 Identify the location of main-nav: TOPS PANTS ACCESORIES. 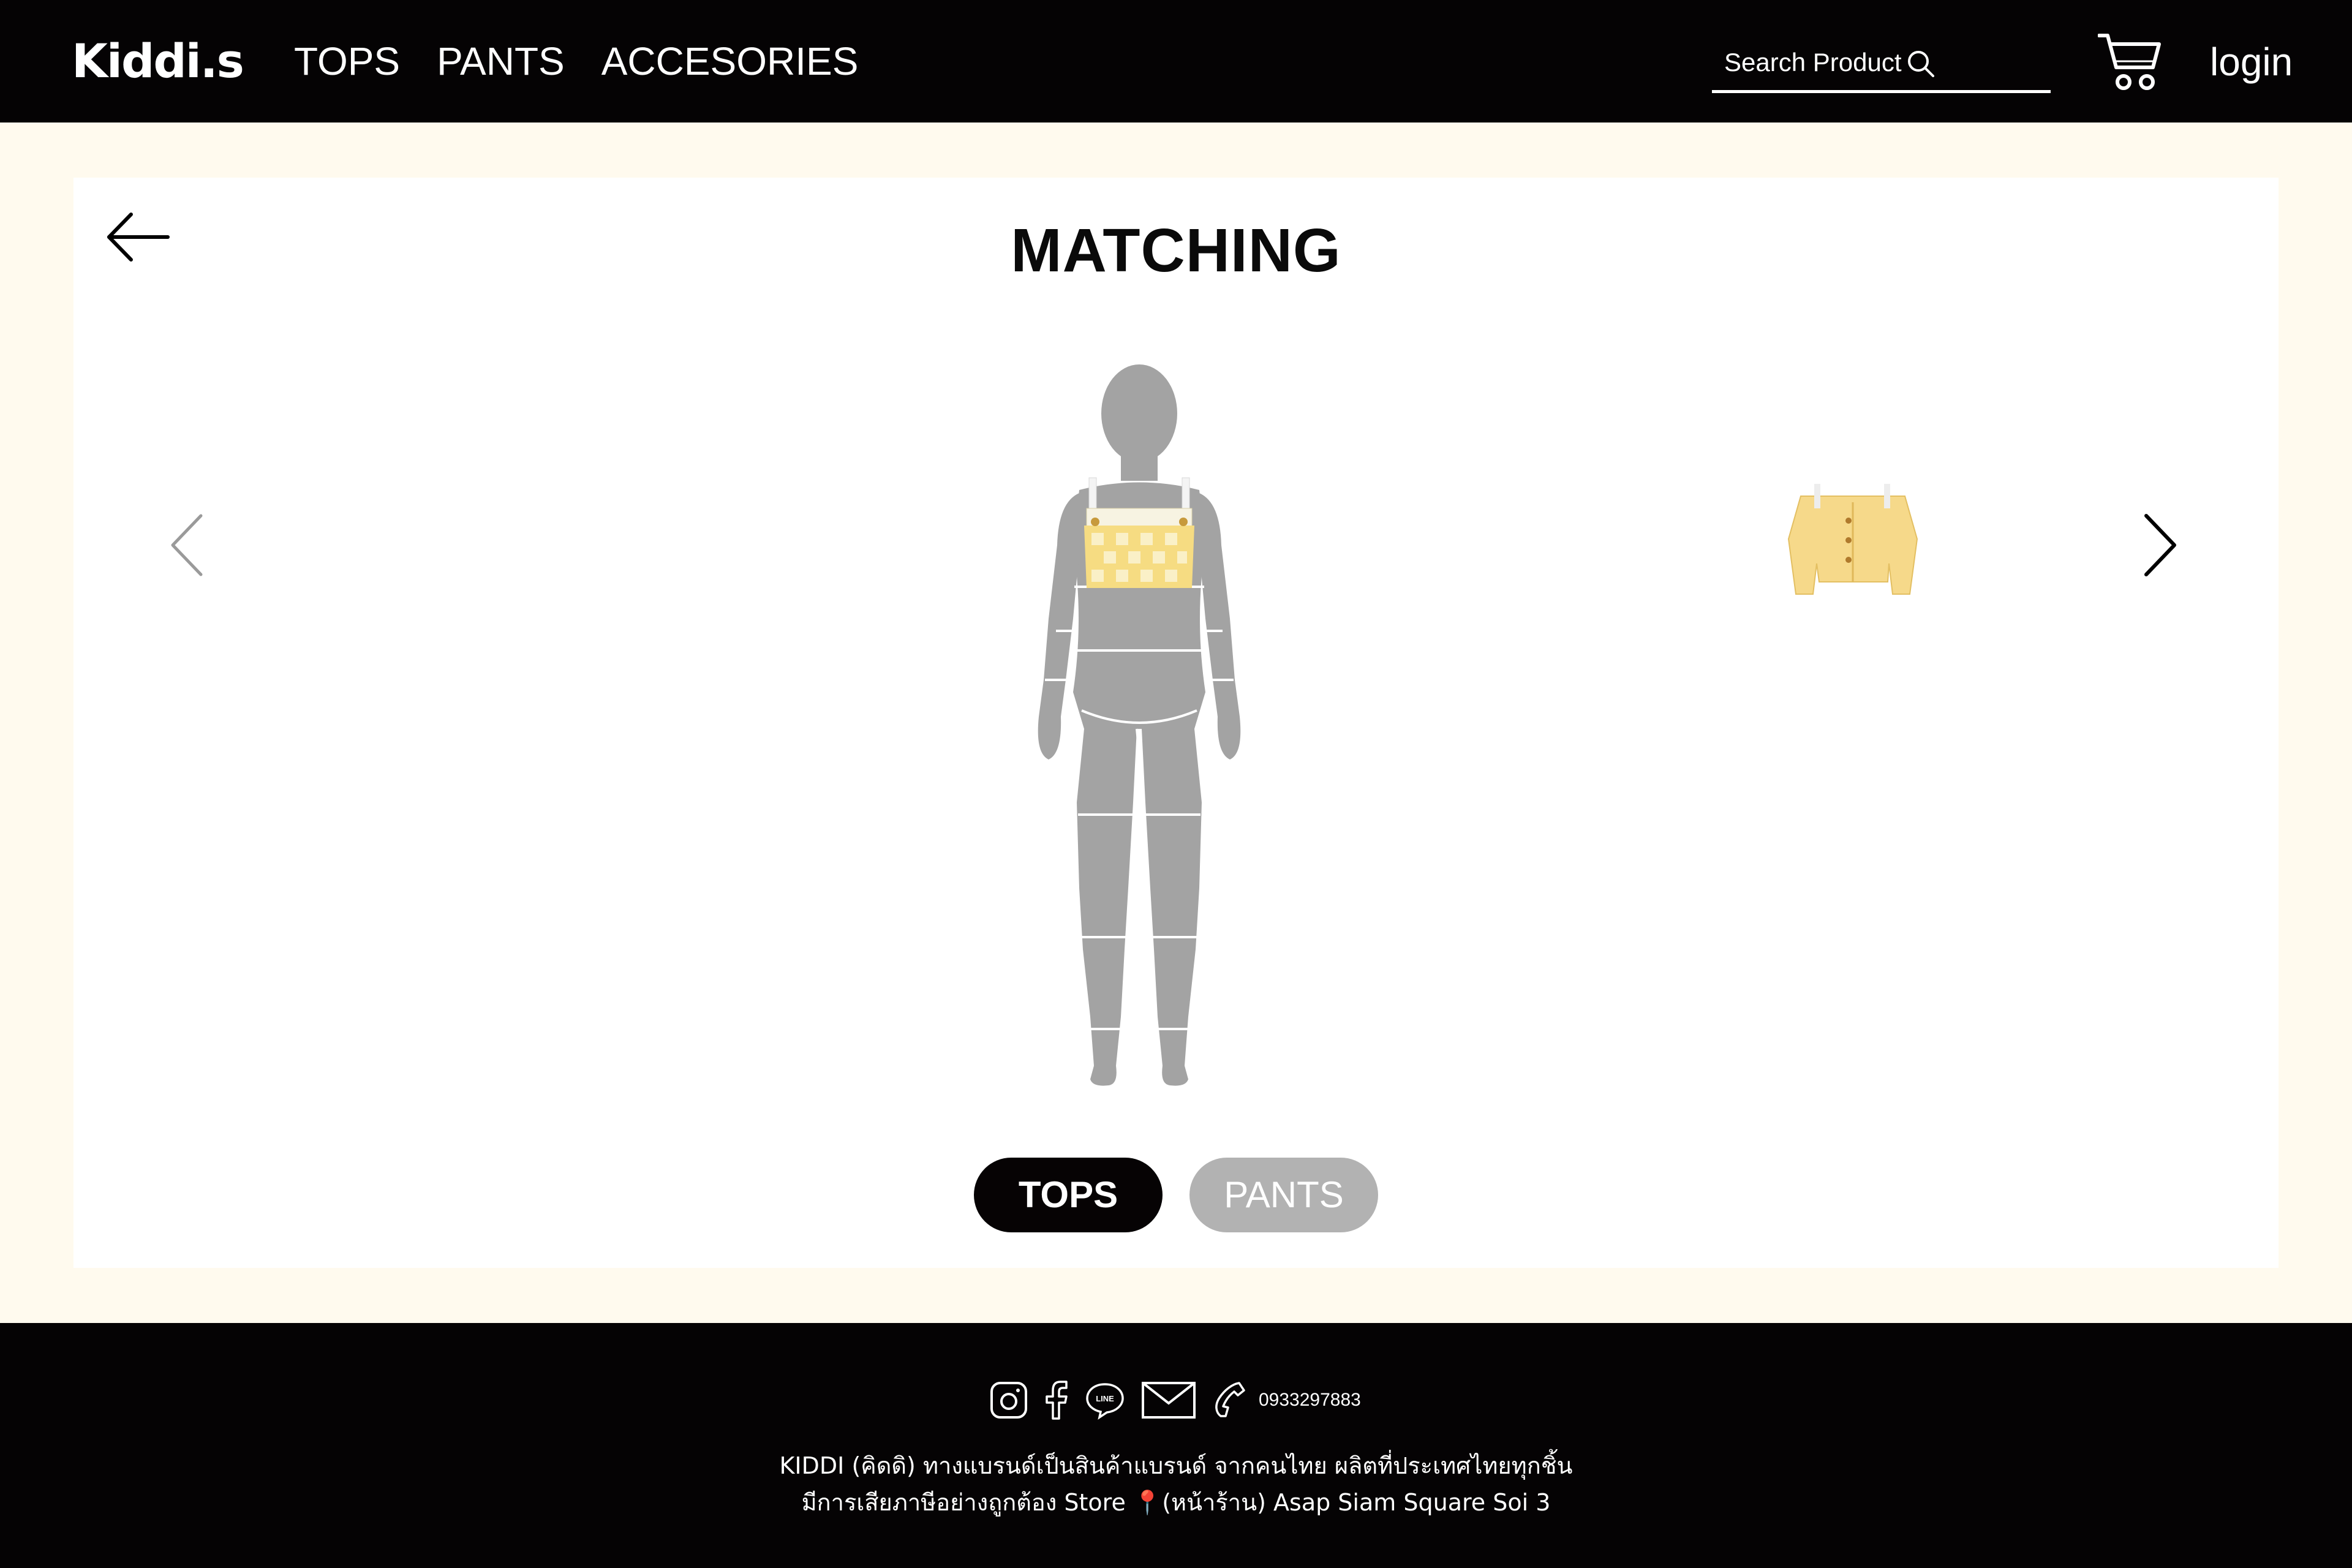
(576, 61).